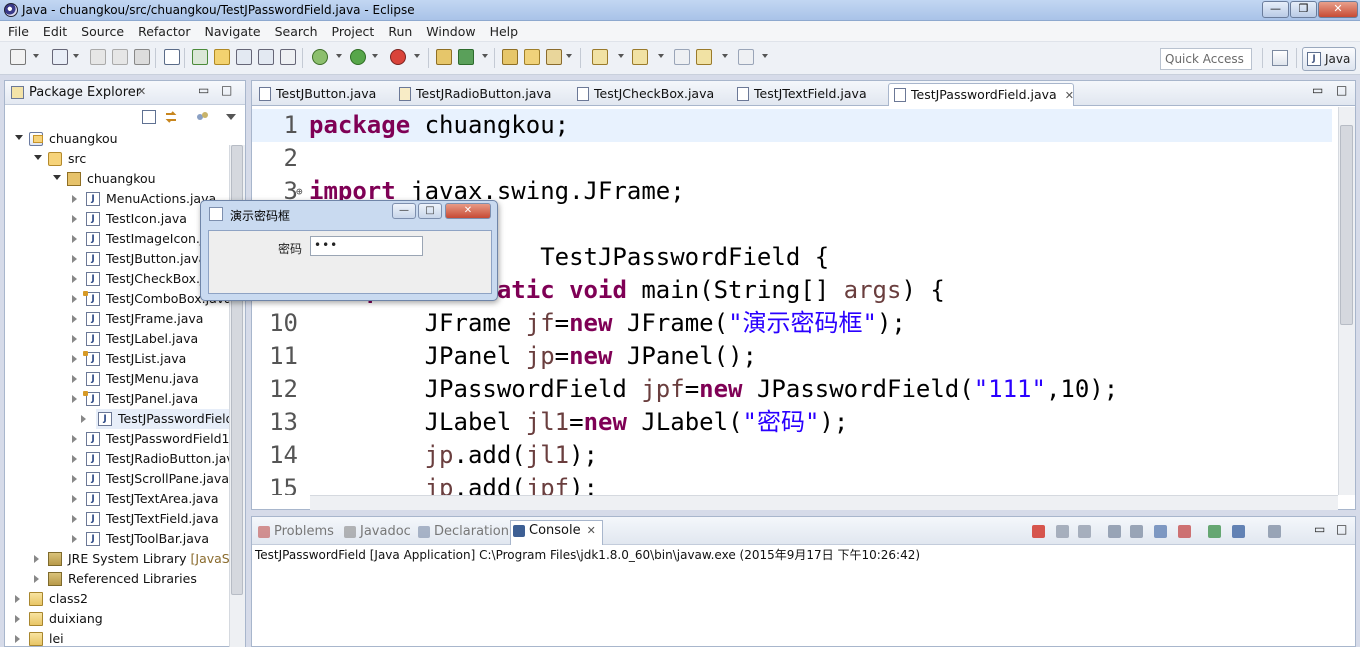  What do you see at coordinates (18, 57) in the screenshot?
I see `new-icon` at bounding box center [18, 57].